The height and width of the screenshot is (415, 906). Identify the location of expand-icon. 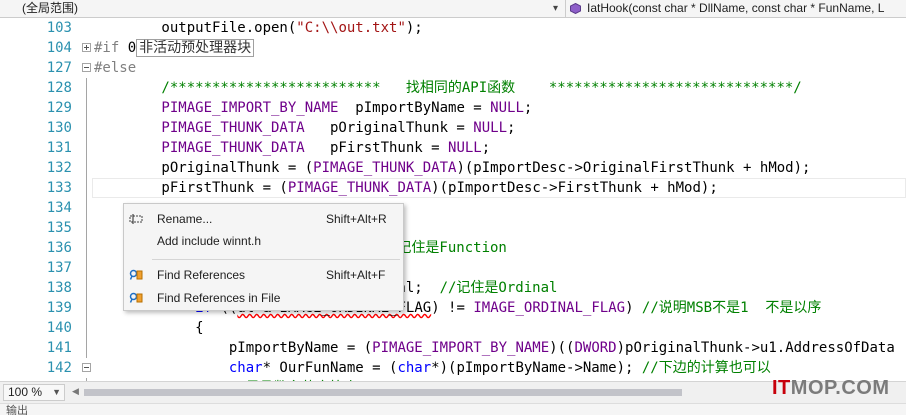
(86, 47).